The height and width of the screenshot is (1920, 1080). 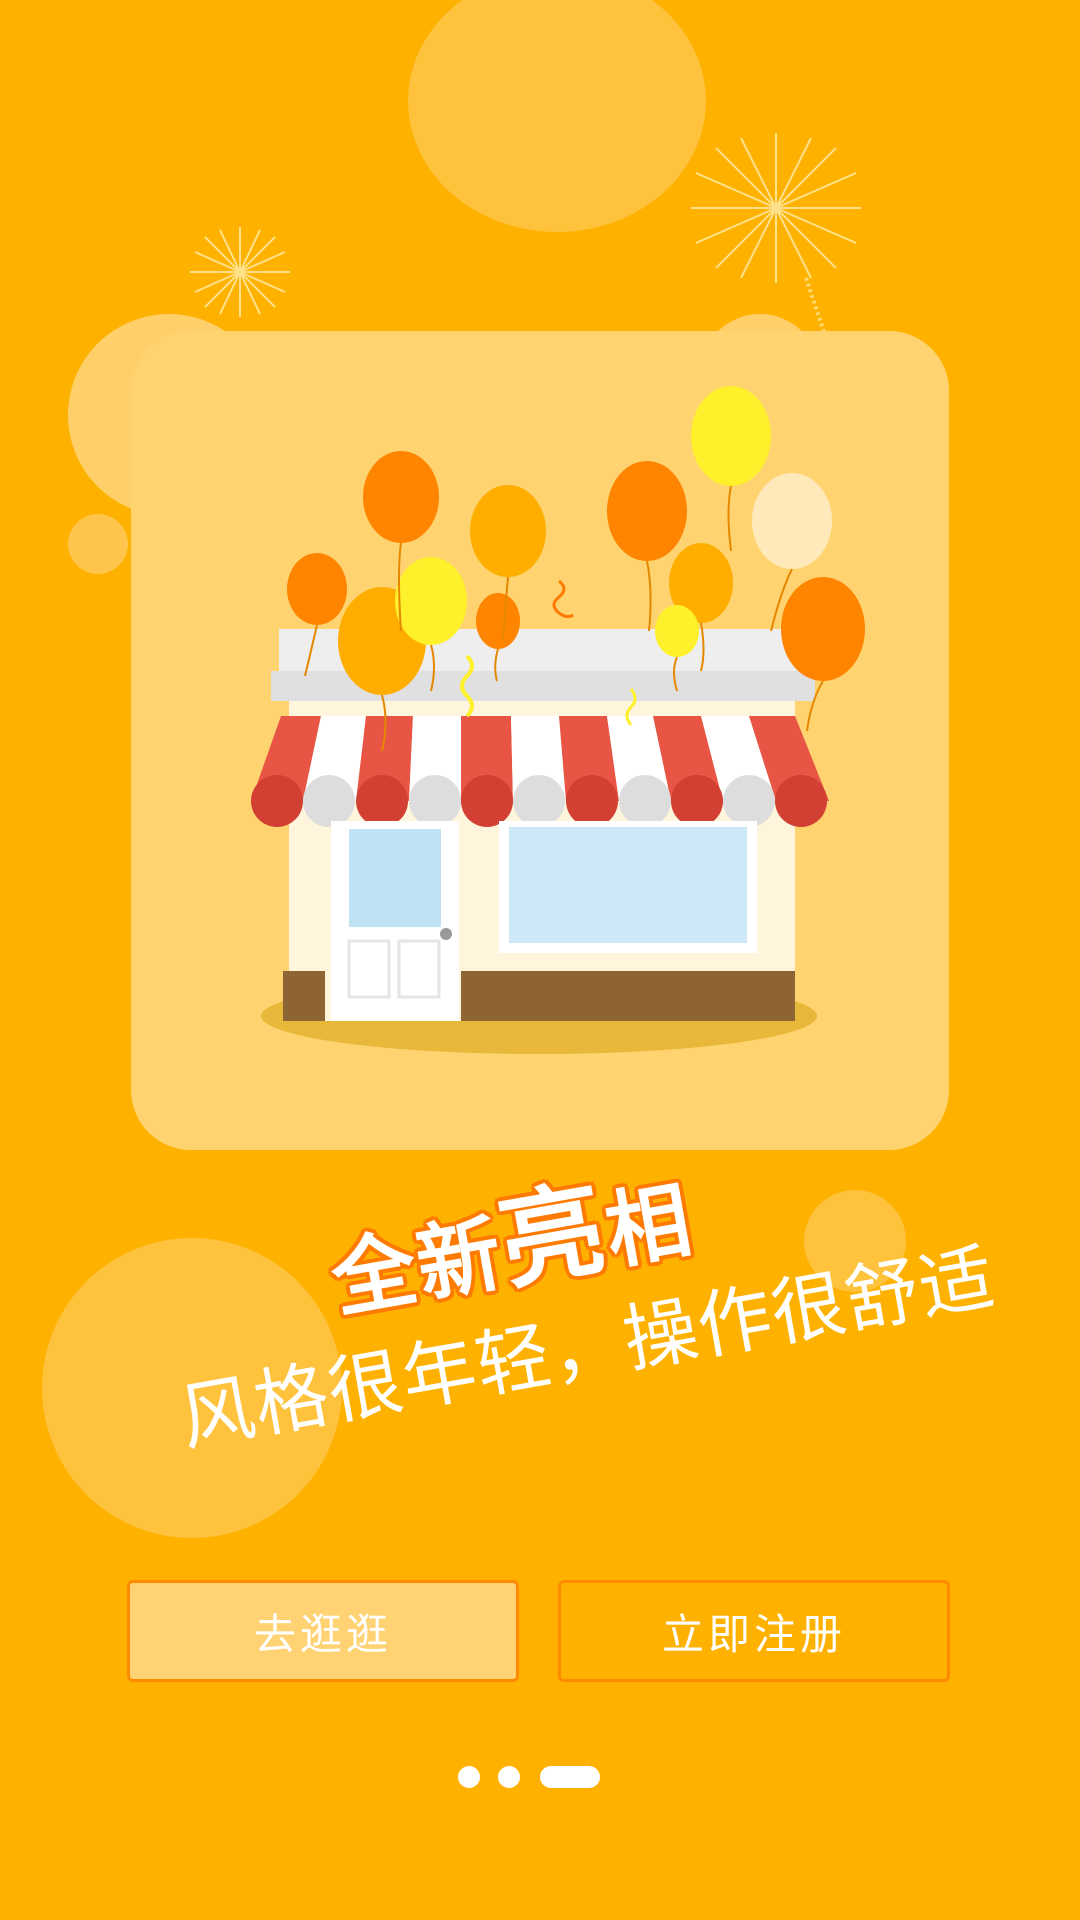 What do you see at coordinates (240, 272) in the screenshot?
I see `firework-icon` at bounding box center [240, 272].